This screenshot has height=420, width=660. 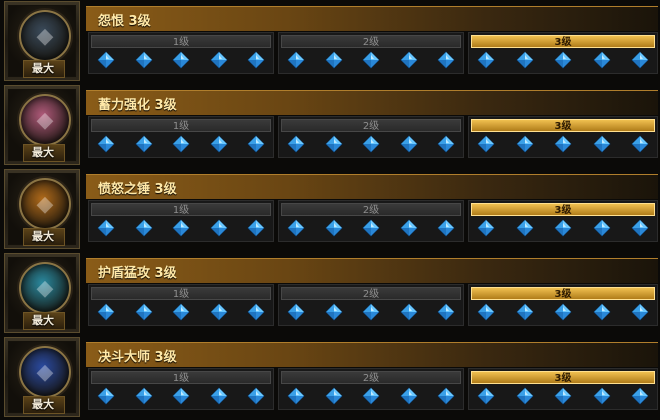 I want to click on tier-header-bar: 1级, so click(x=181, y=209).